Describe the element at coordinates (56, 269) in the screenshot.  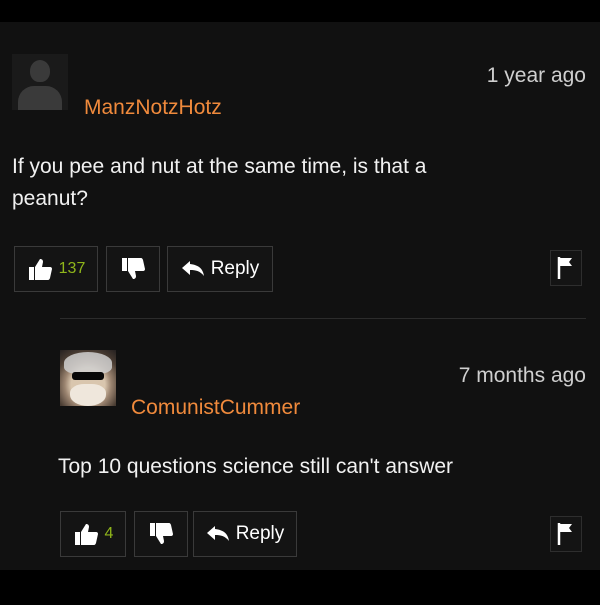
I see `like-button: 137` at that location.